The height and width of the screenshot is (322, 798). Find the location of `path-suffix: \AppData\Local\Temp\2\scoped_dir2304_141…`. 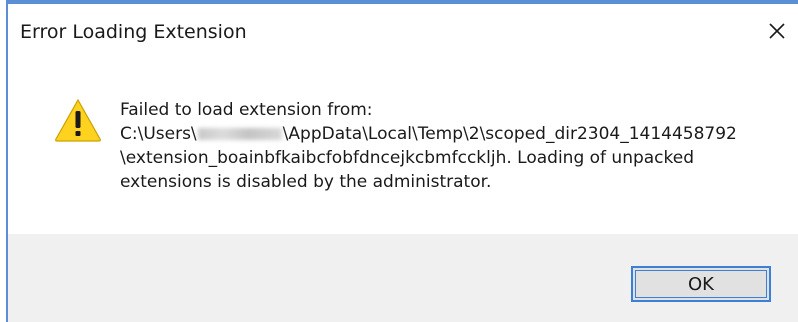

path-suffix: \AppData\Local\Temp\2\scoped_dir2304_141… is located at coordinates (509, 134).